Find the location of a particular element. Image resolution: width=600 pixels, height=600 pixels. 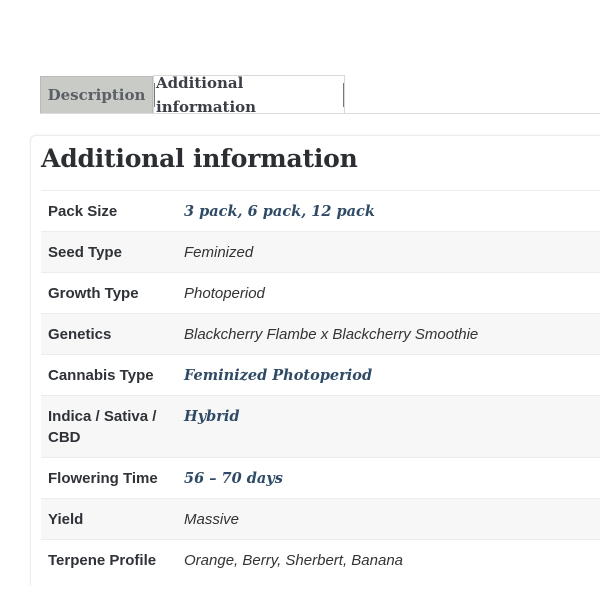

table-row: Indica / Sativa / CBD Hybrid is located at coordinates (320, 426).